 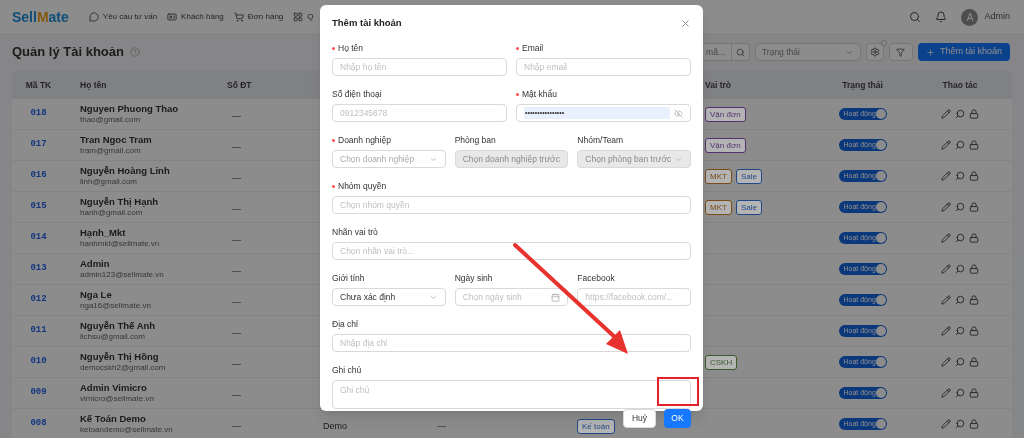 I want to click on account-code: 011, so click(x=38, y=331).